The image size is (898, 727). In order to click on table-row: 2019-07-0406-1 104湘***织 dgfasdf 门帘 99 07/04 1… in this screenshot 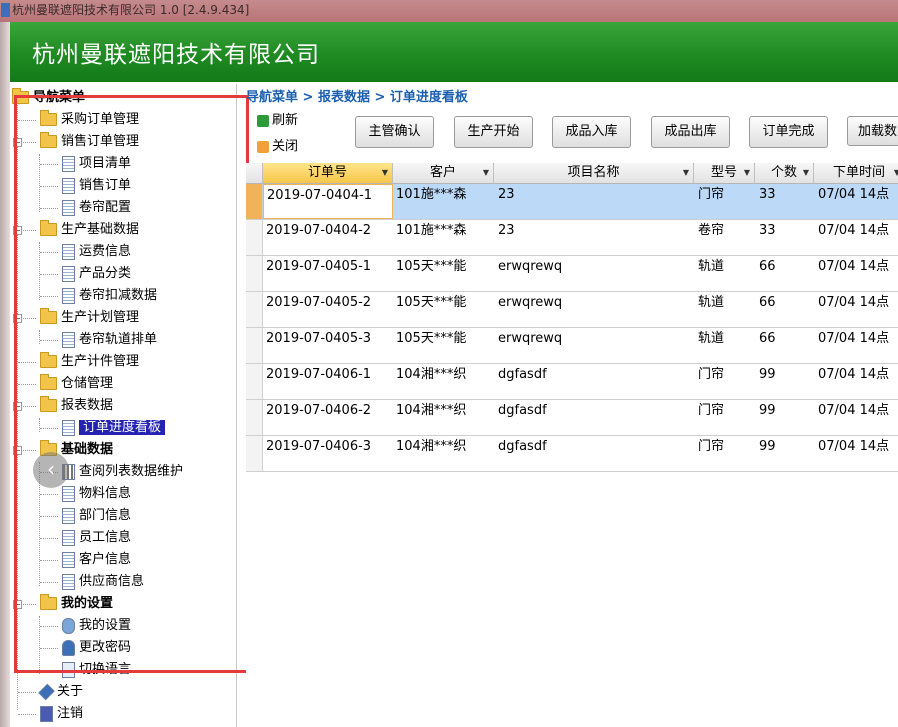, I will do `click(572, 382)`.